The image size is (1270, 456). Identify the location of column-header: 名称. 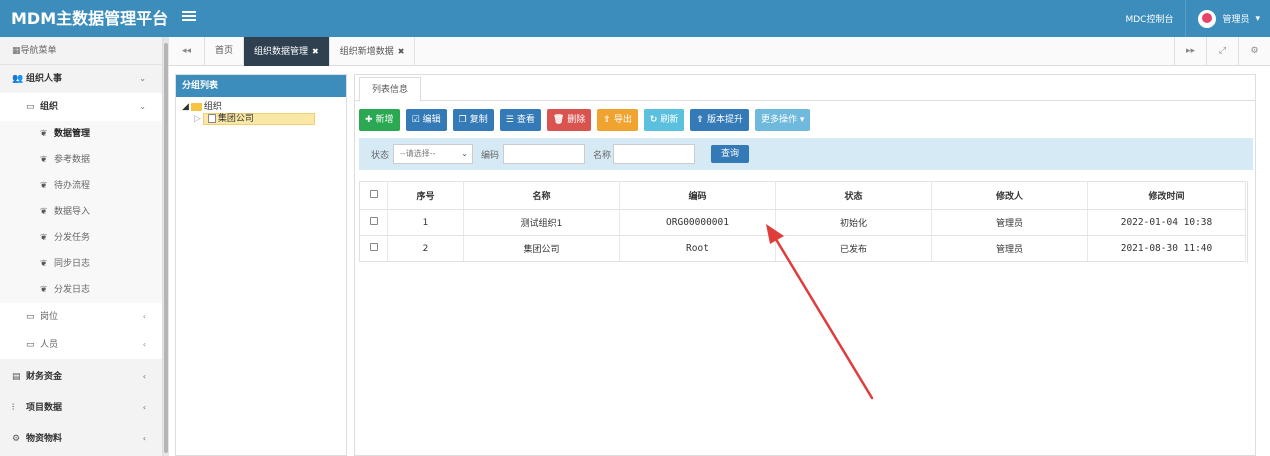
(541, 195).